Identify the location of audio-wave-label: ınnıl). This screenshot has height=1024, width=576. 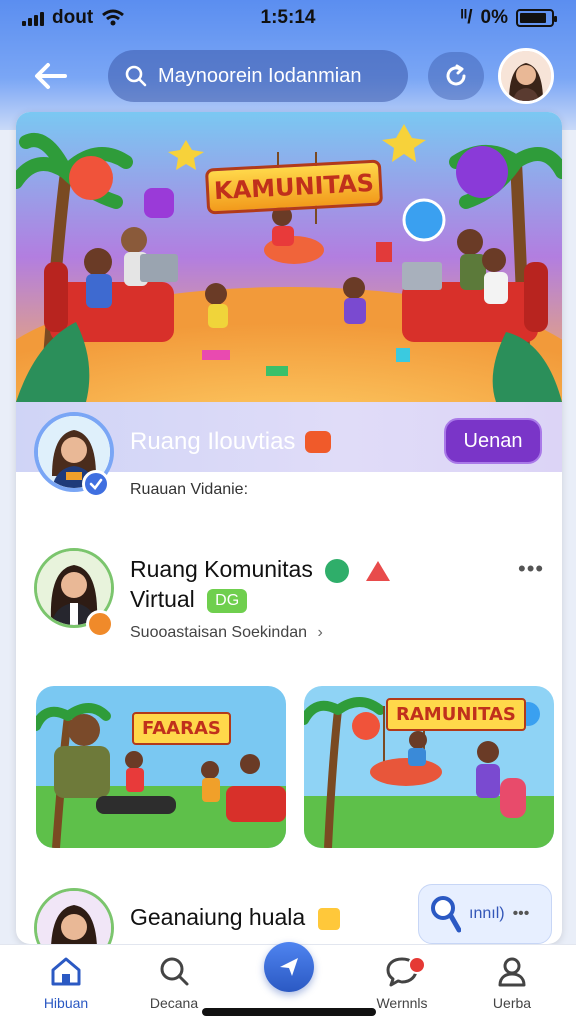
(487, 913).